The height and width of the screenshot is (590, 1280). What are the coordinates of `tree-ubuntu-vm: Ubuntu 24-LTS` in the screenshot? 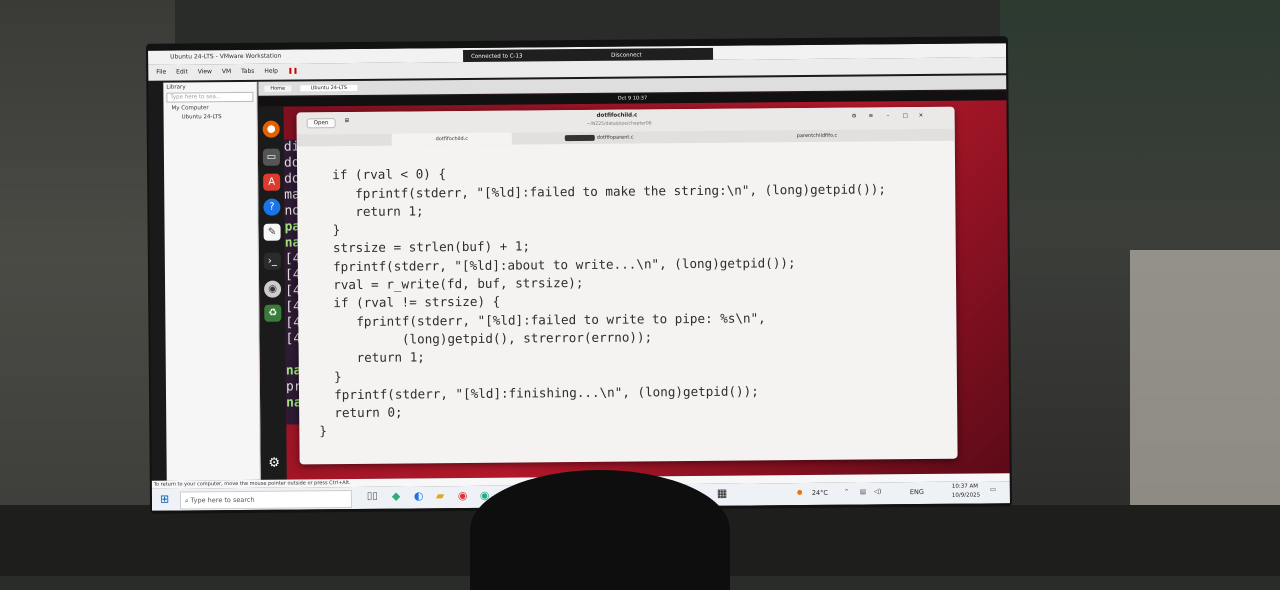 It's located at (210, 117).